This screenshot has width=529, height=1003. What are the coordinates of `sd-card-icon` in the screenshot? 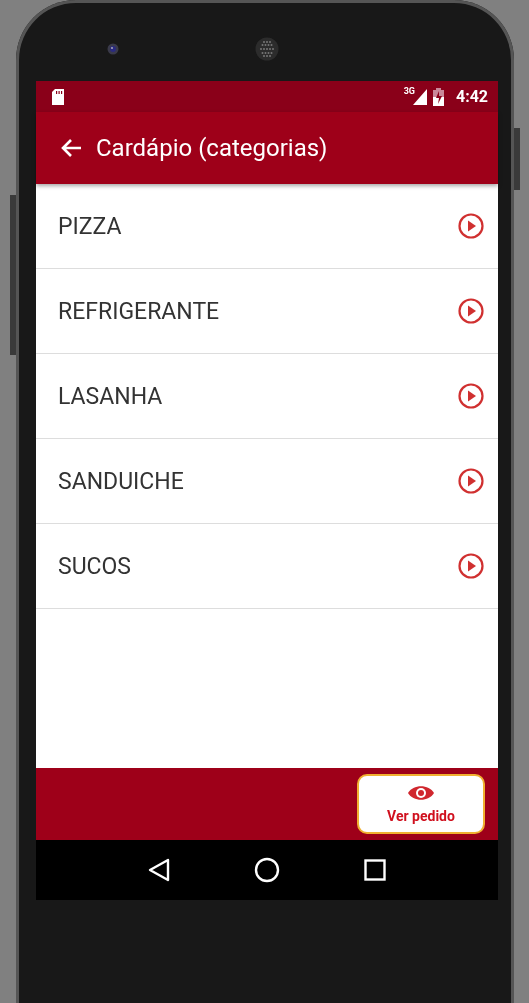 It's located at (58, 96).